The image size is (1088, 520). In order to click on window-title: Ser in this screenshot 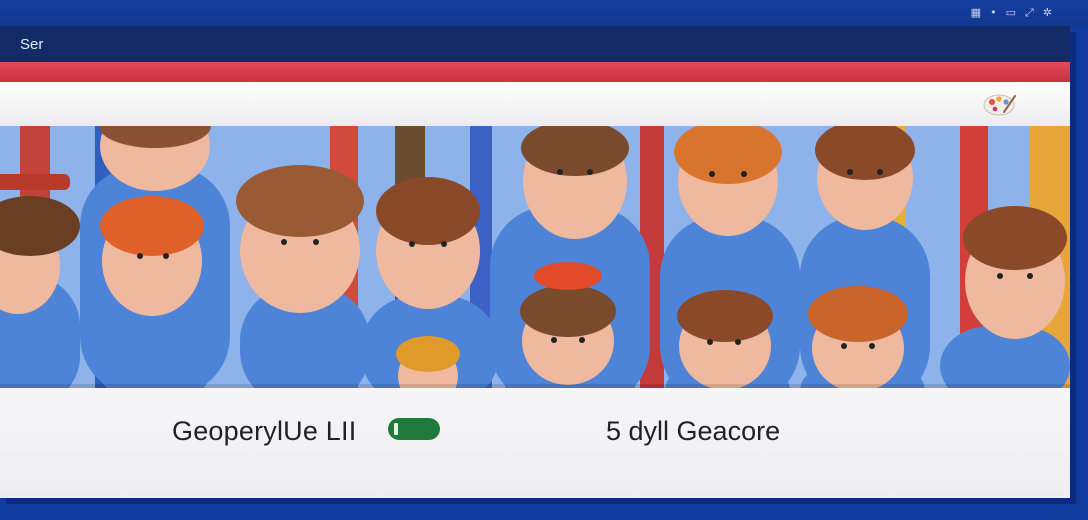, I will do `click(32, 44)`.